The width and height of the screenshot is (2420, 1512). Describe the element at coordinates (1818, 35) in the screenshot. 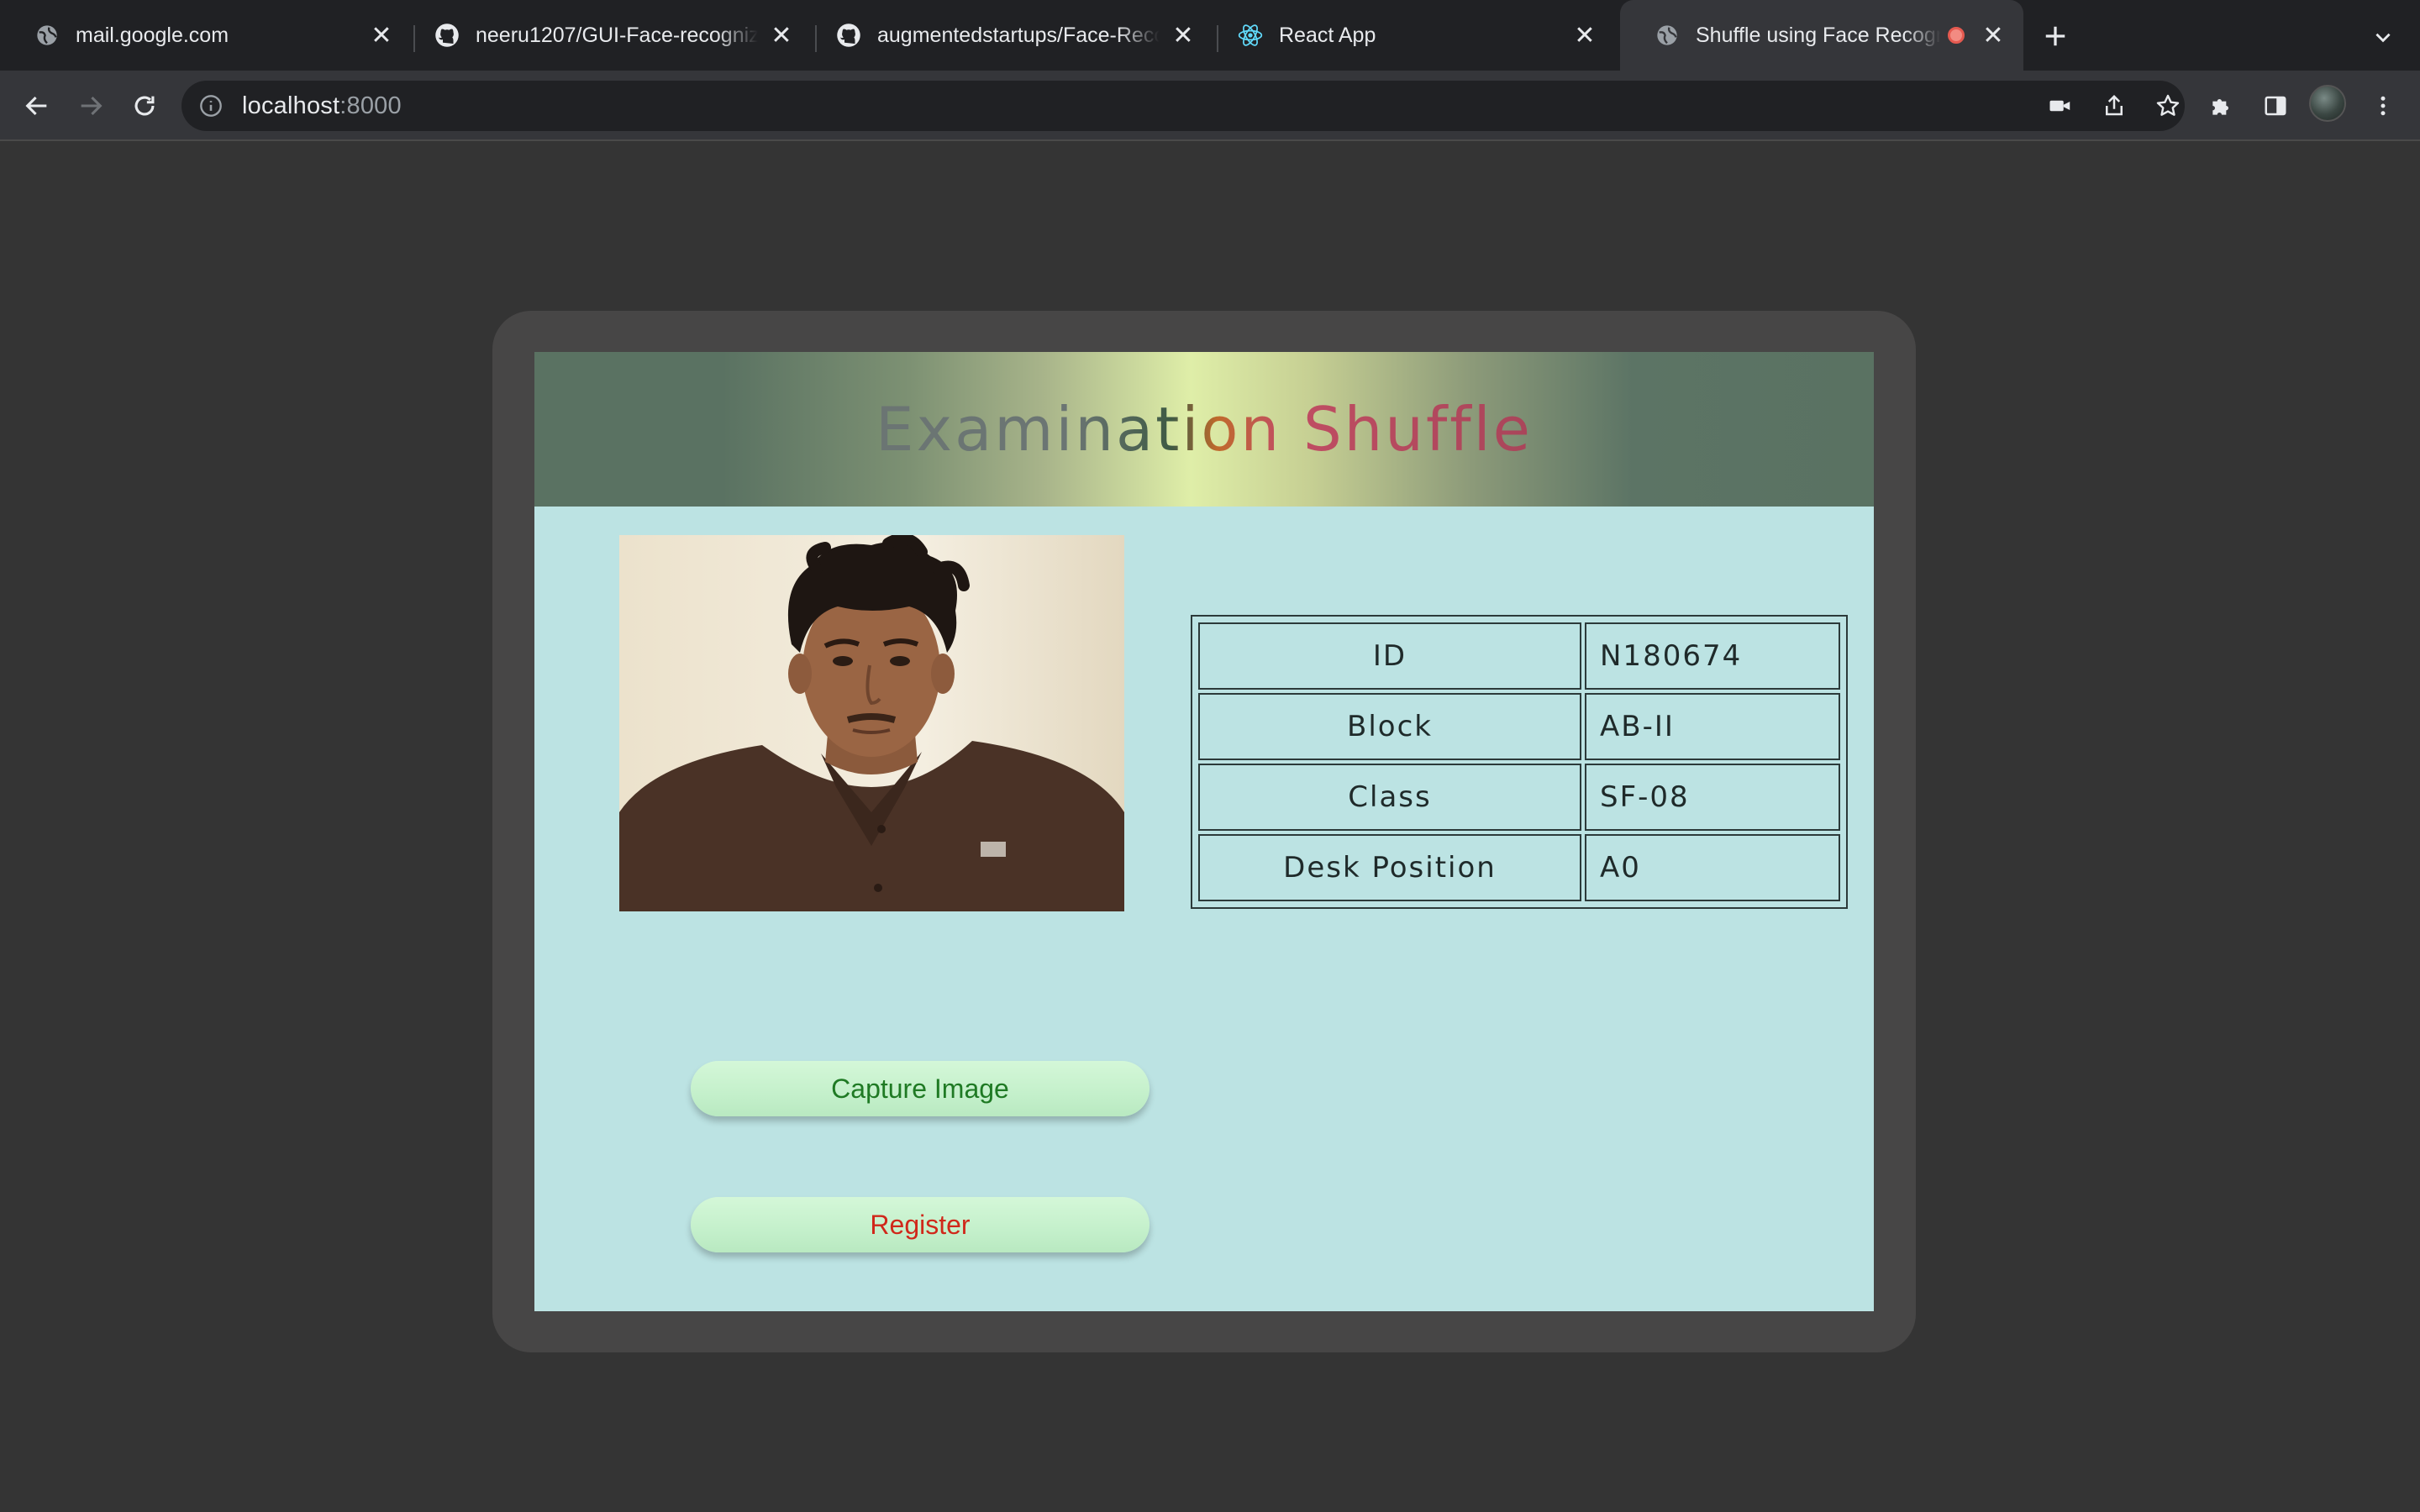

I see `tab-title: Shuffle using Face Recognition` at that location.